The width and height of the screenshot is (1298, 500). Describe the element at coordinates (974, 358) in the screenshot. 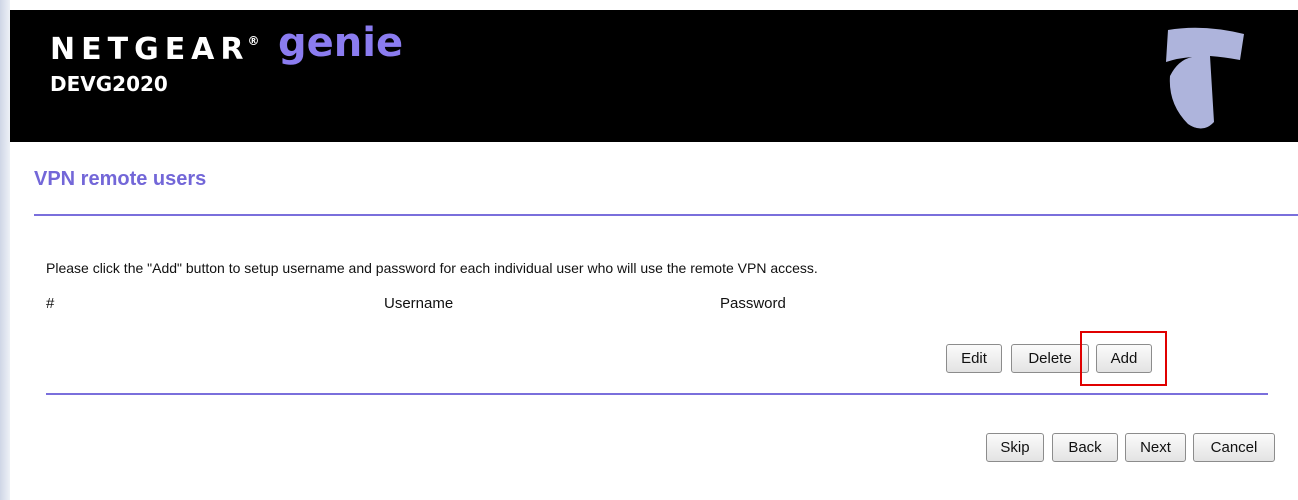

I see `edit-button: Edit` at that location.